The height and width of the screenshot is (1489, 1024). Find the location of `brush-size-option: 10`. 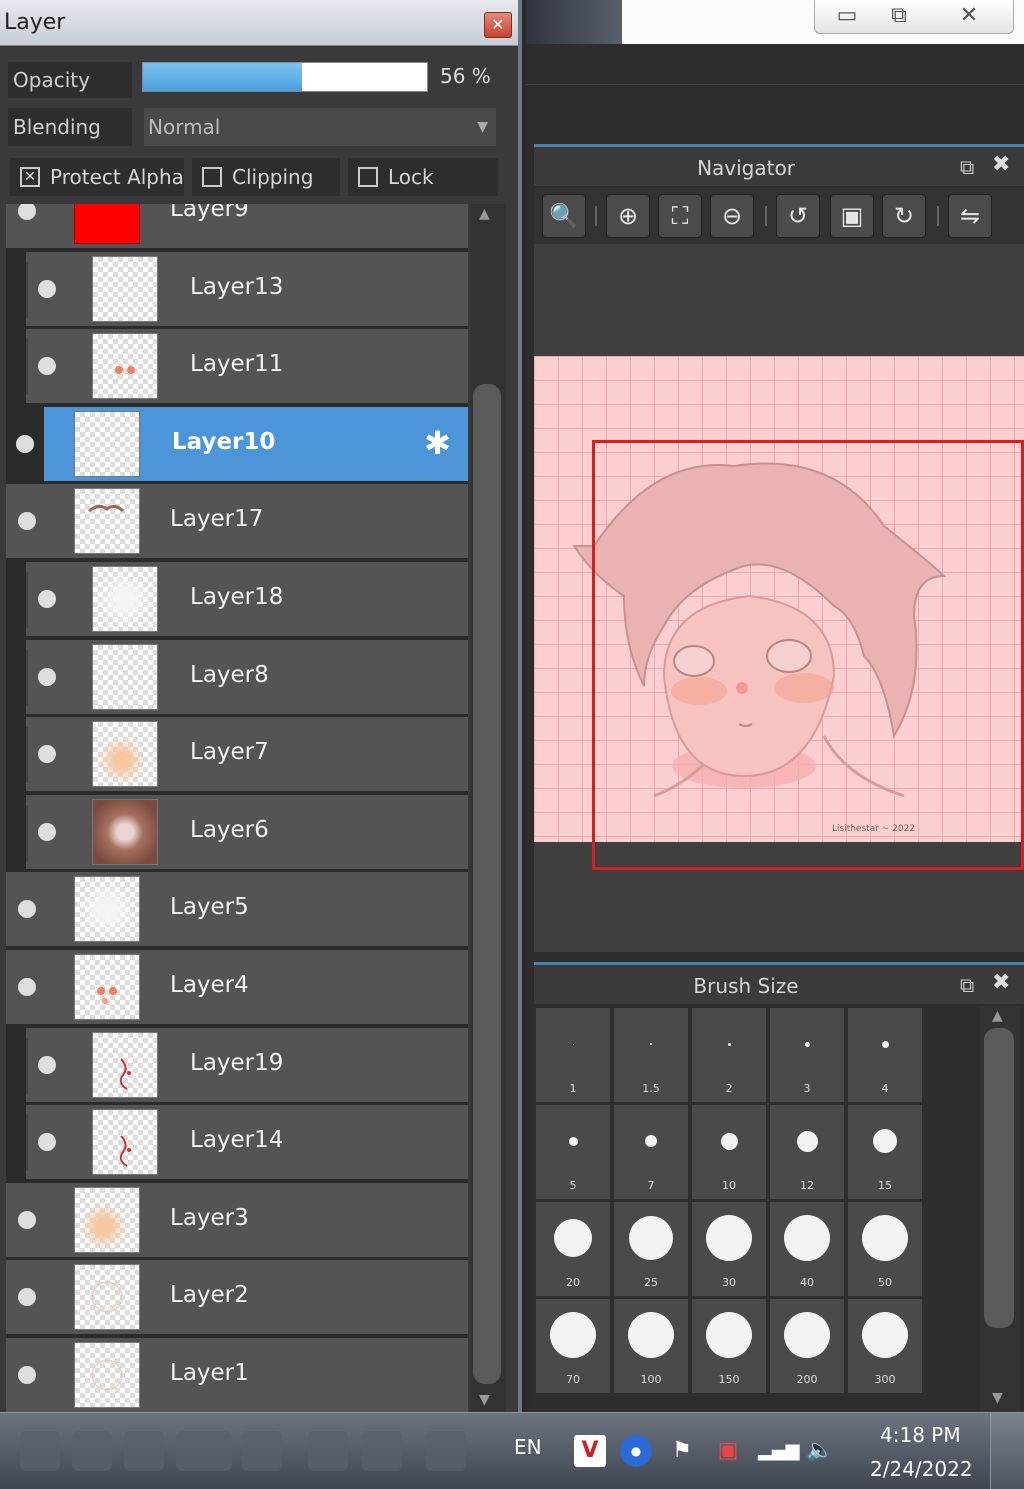

brush-size-option: 10 is located at coordinates (729, 1152).